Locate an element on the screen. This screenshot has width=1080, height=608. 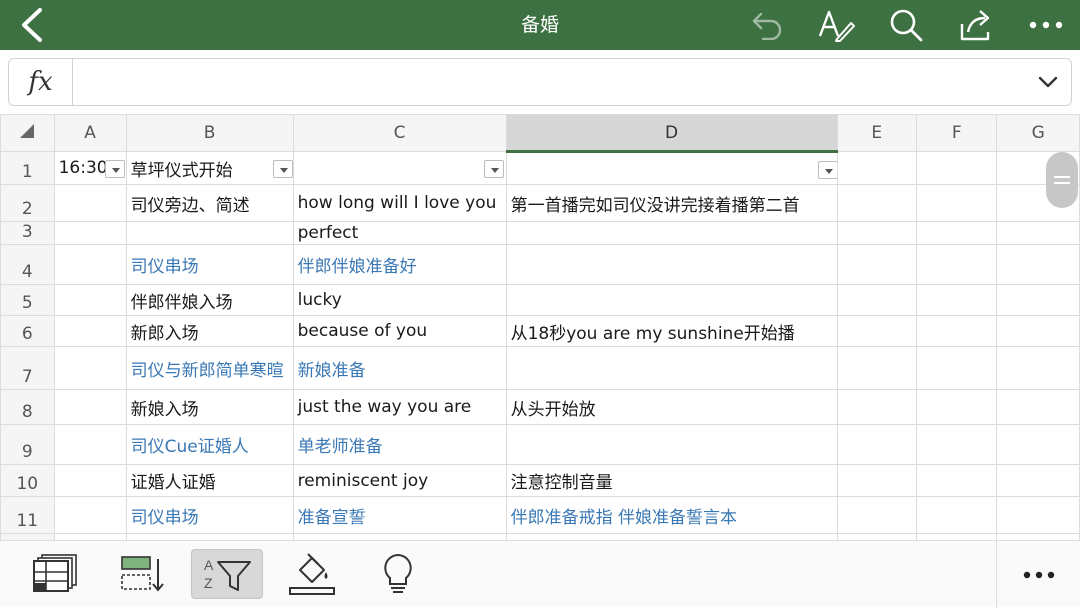
cell-a4 is located at coordinates (90, 264).